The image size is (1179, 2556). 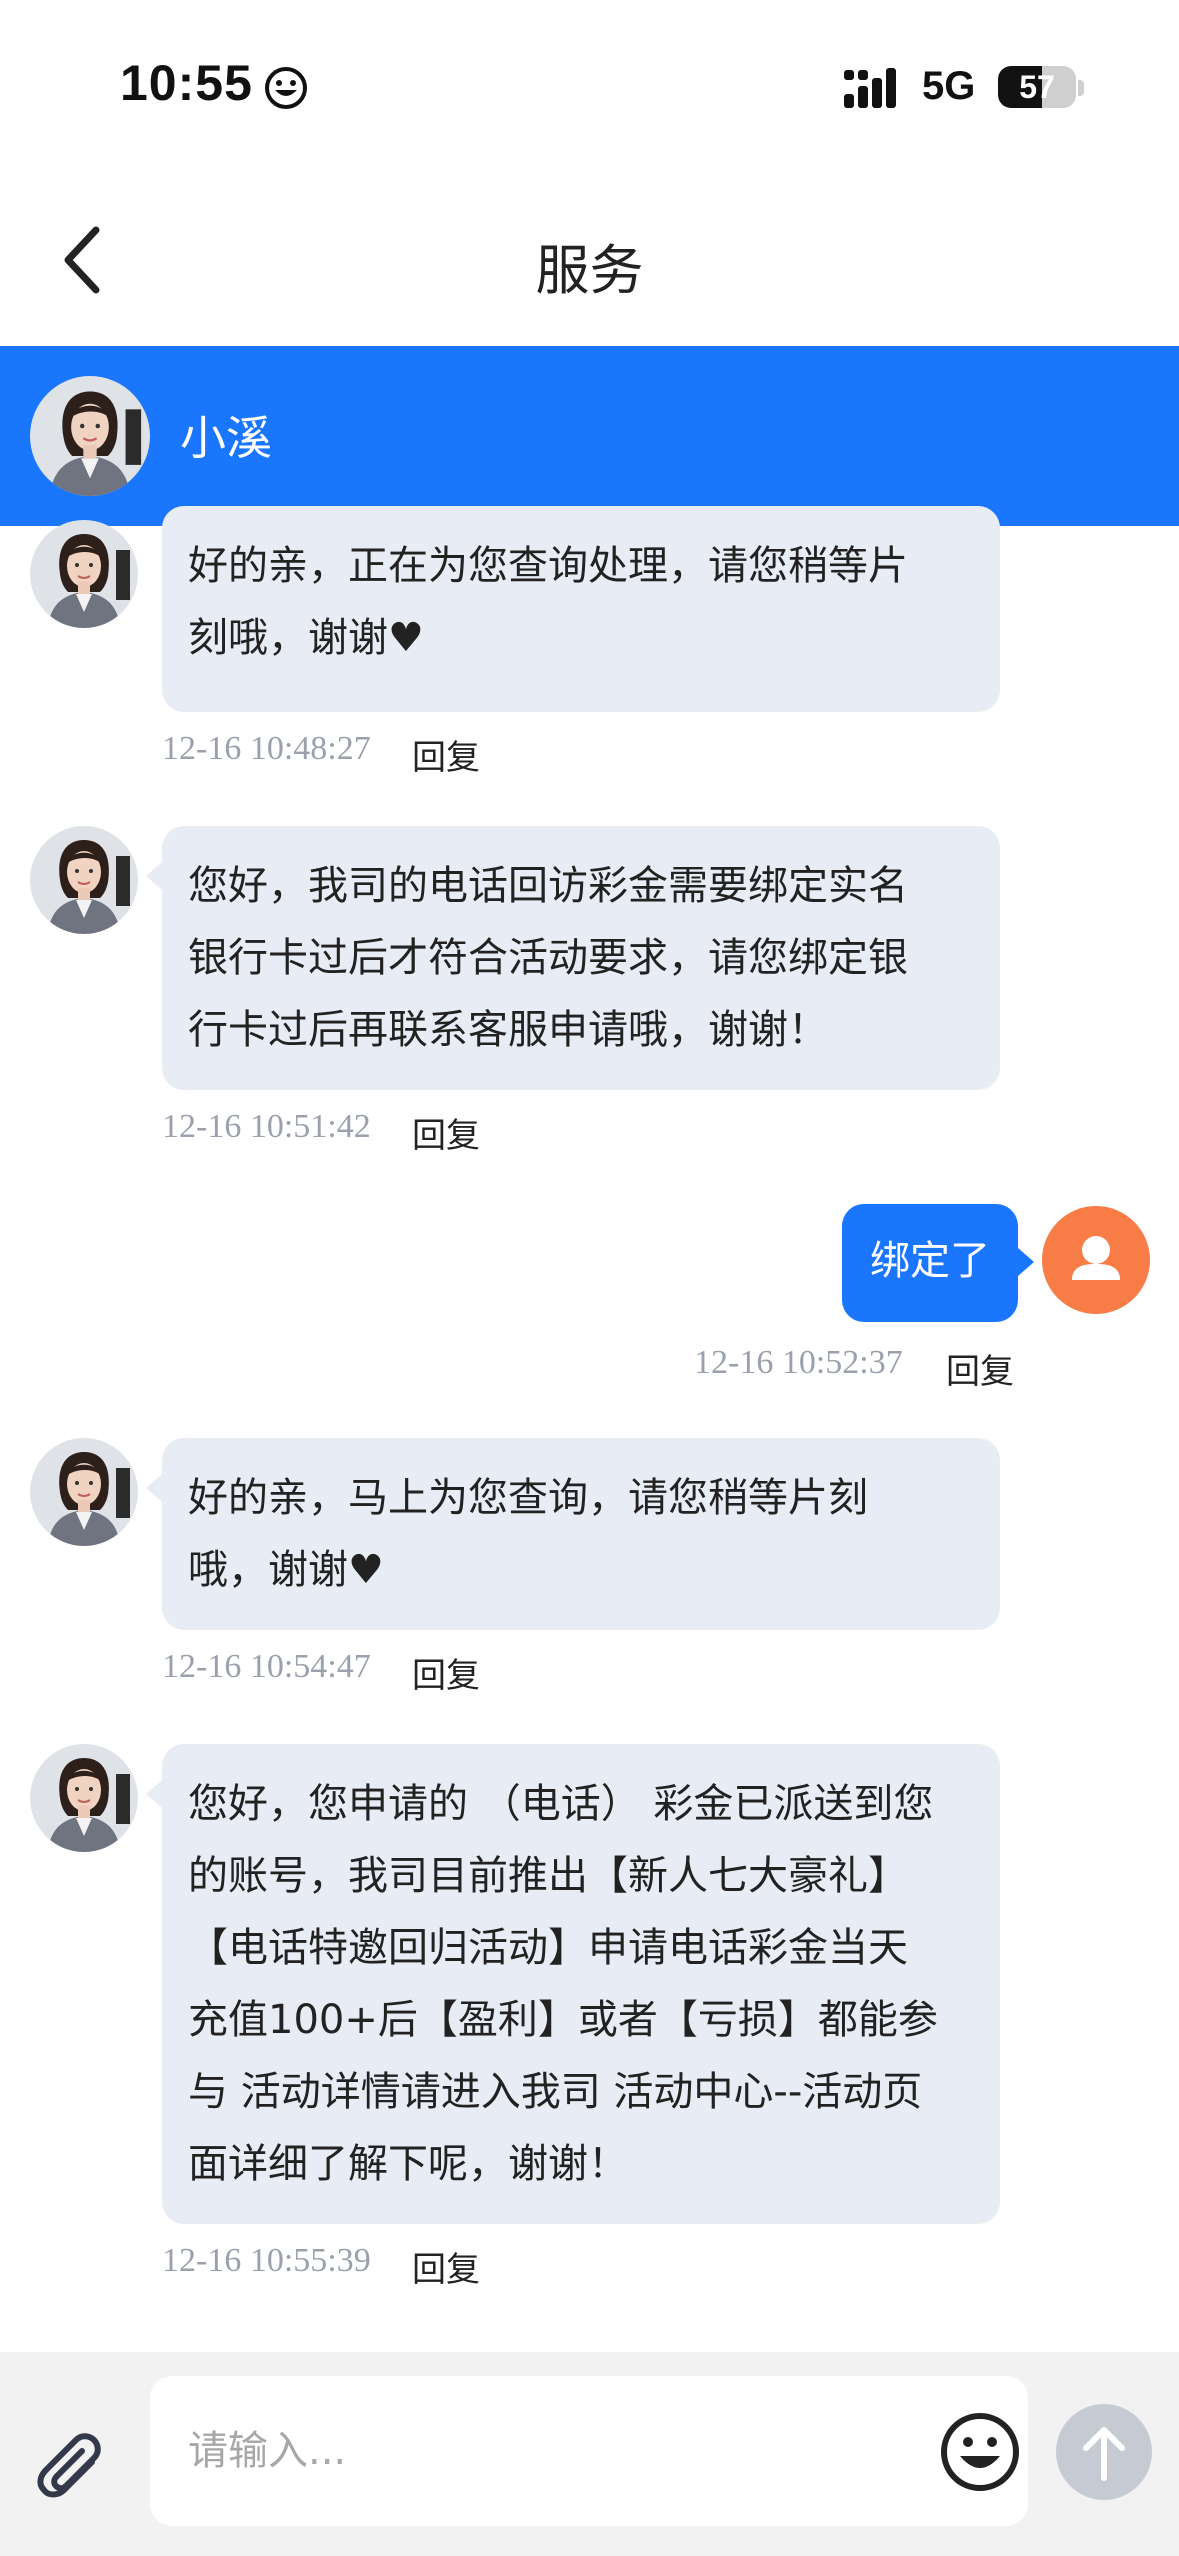 I want to click on message-bubble: 好的亲，正在为您查询处理，请您稍等片 刻哦，谢谢♥, so click(x=581, y=609).